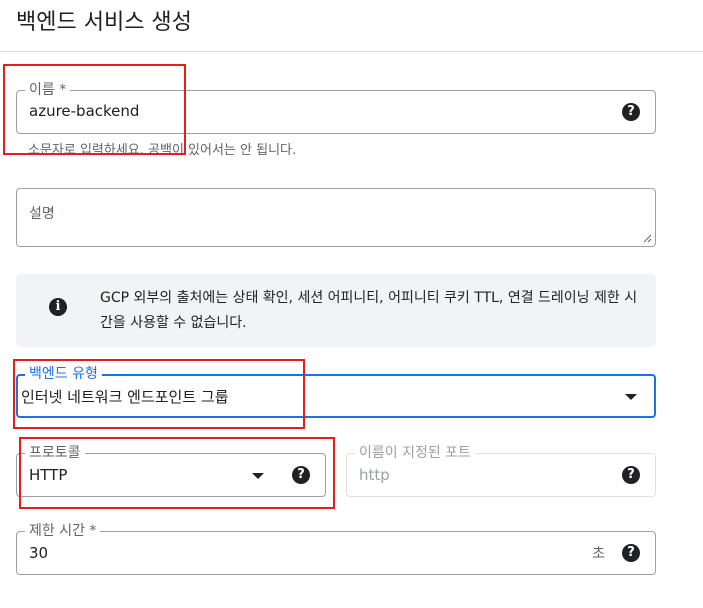  I want to click on page-title: 백엔드 서비스 생성, so click(104, 22).